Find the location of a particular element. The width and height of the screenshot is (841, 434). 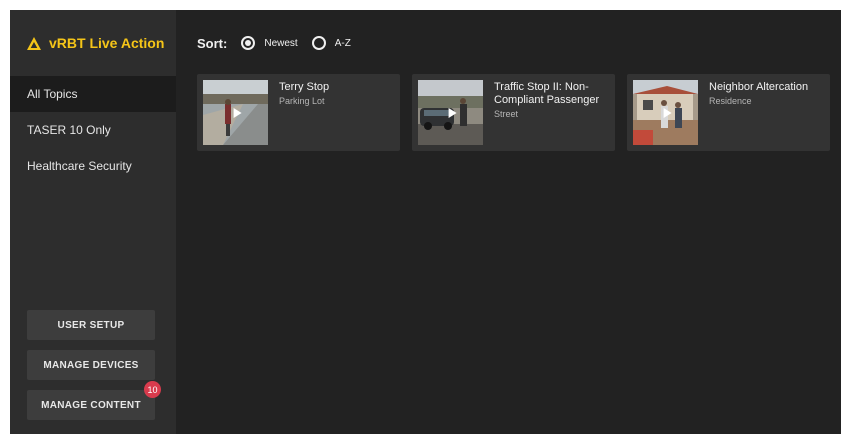

sort-option-label: A-Z is located at coordinates (342, 43).